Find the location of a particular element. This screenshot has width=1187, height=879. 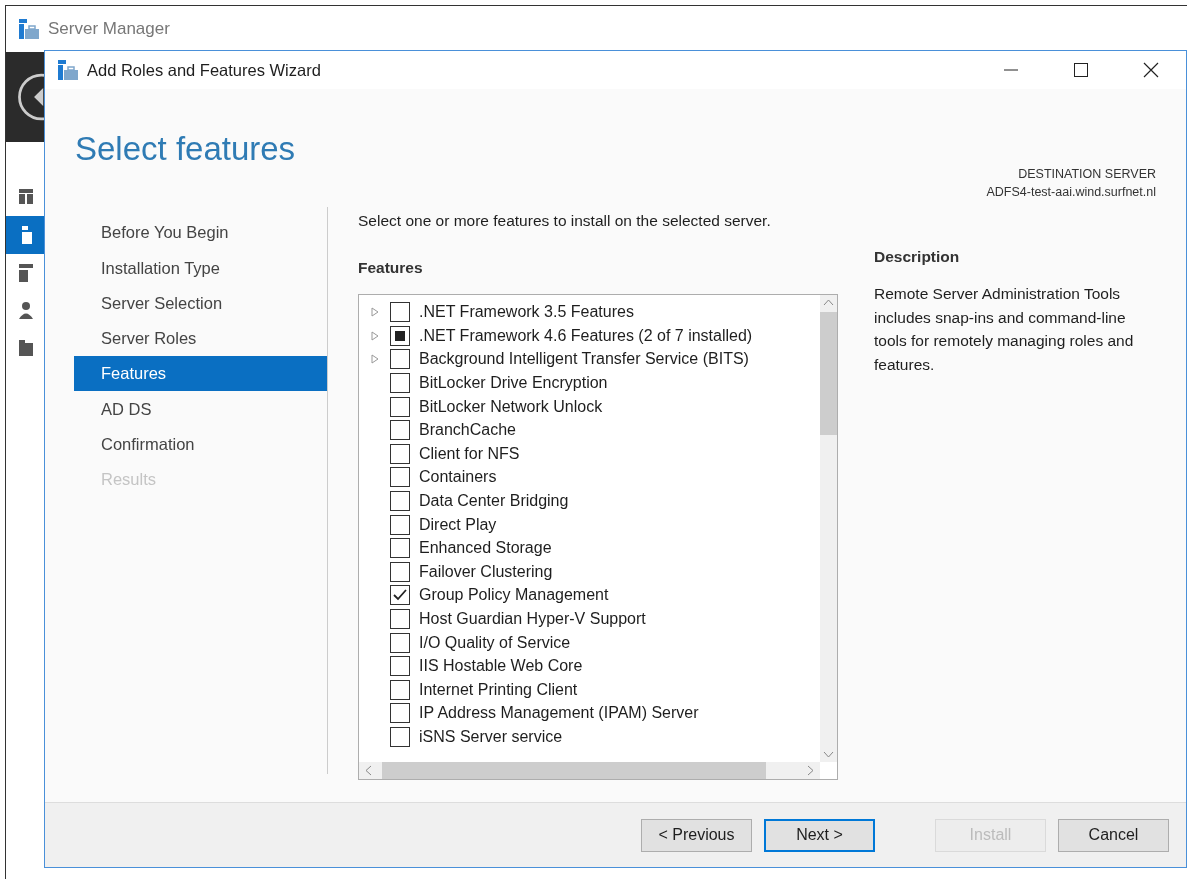

destination-server: ADFS4-test-aai.wind.surfnet.nl is located at coordinates (1071, 192).